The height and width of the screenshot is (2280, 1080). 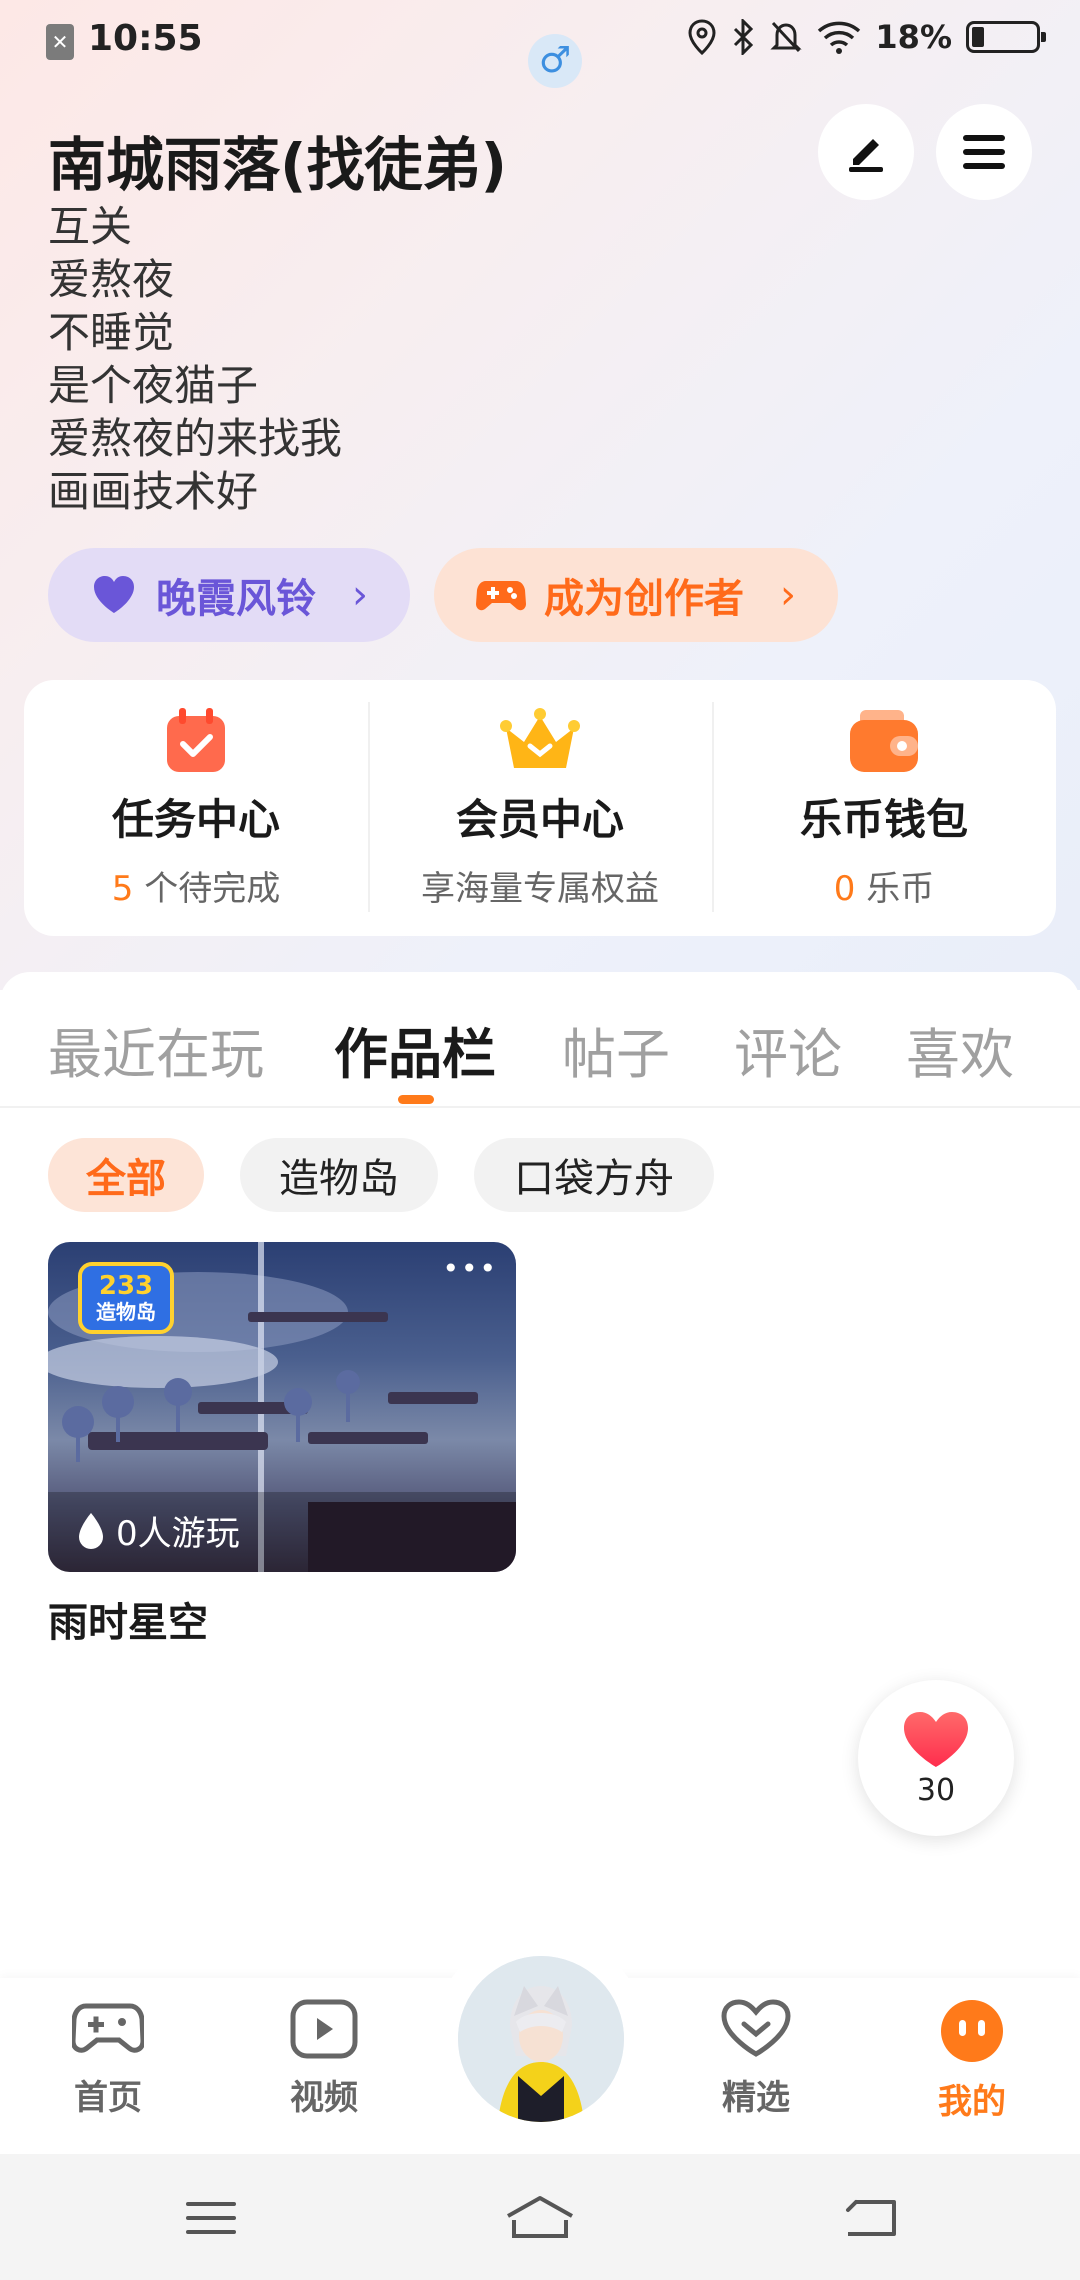 I want to click on battery-percent: 18%, so click(x=913, y=37).